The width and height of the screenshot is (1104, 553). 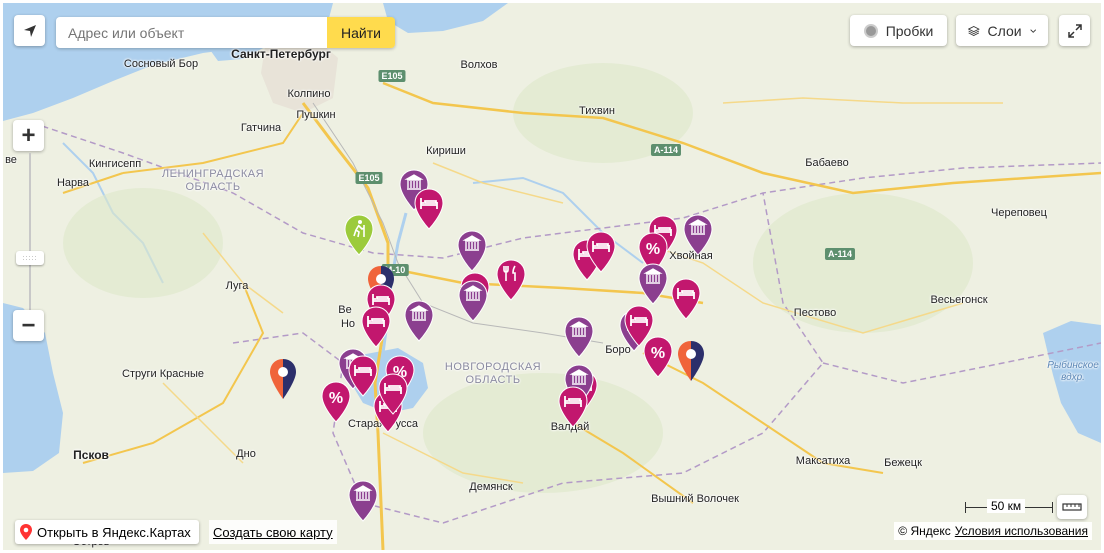 What do you see at coordinates (246, 454) in the screenshot?
I see `place-label: Дно` at bounding box center [246, 454].